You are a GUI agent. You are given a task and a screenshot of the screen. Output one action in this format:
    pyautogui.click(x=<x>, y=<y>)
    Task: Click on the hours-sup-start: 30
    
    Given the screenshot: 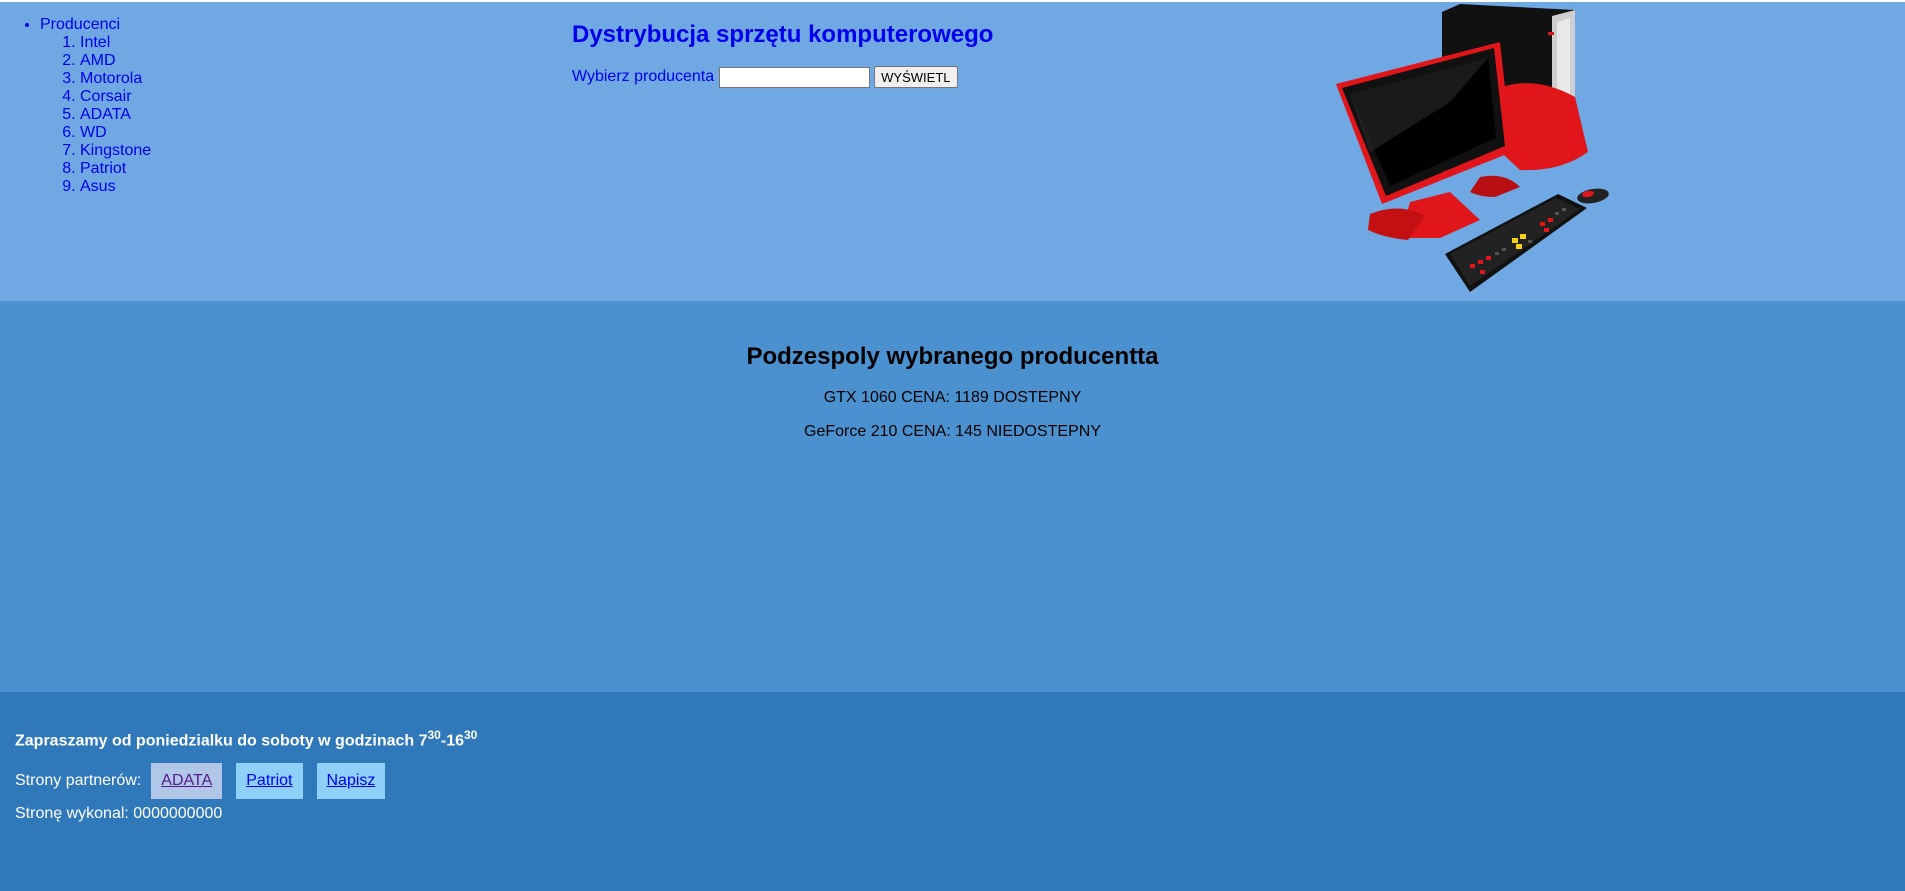 What is the action you would take?
    pyautogui.click(x=434, y=735)
    